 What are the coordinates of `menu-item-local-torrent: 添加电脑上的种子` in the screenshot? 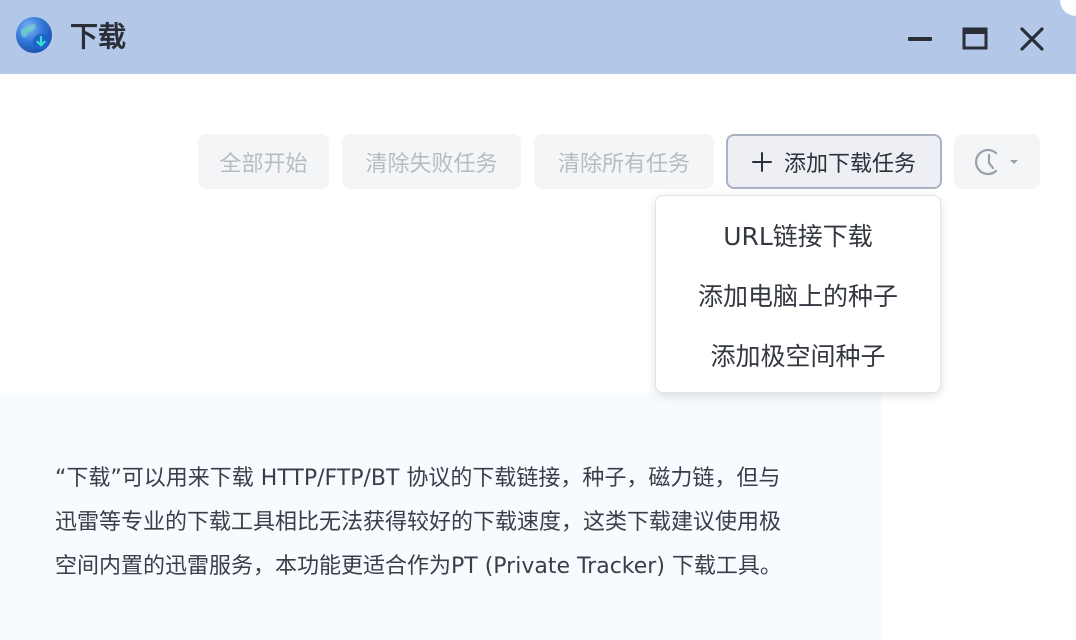 It's located at (798, 295).